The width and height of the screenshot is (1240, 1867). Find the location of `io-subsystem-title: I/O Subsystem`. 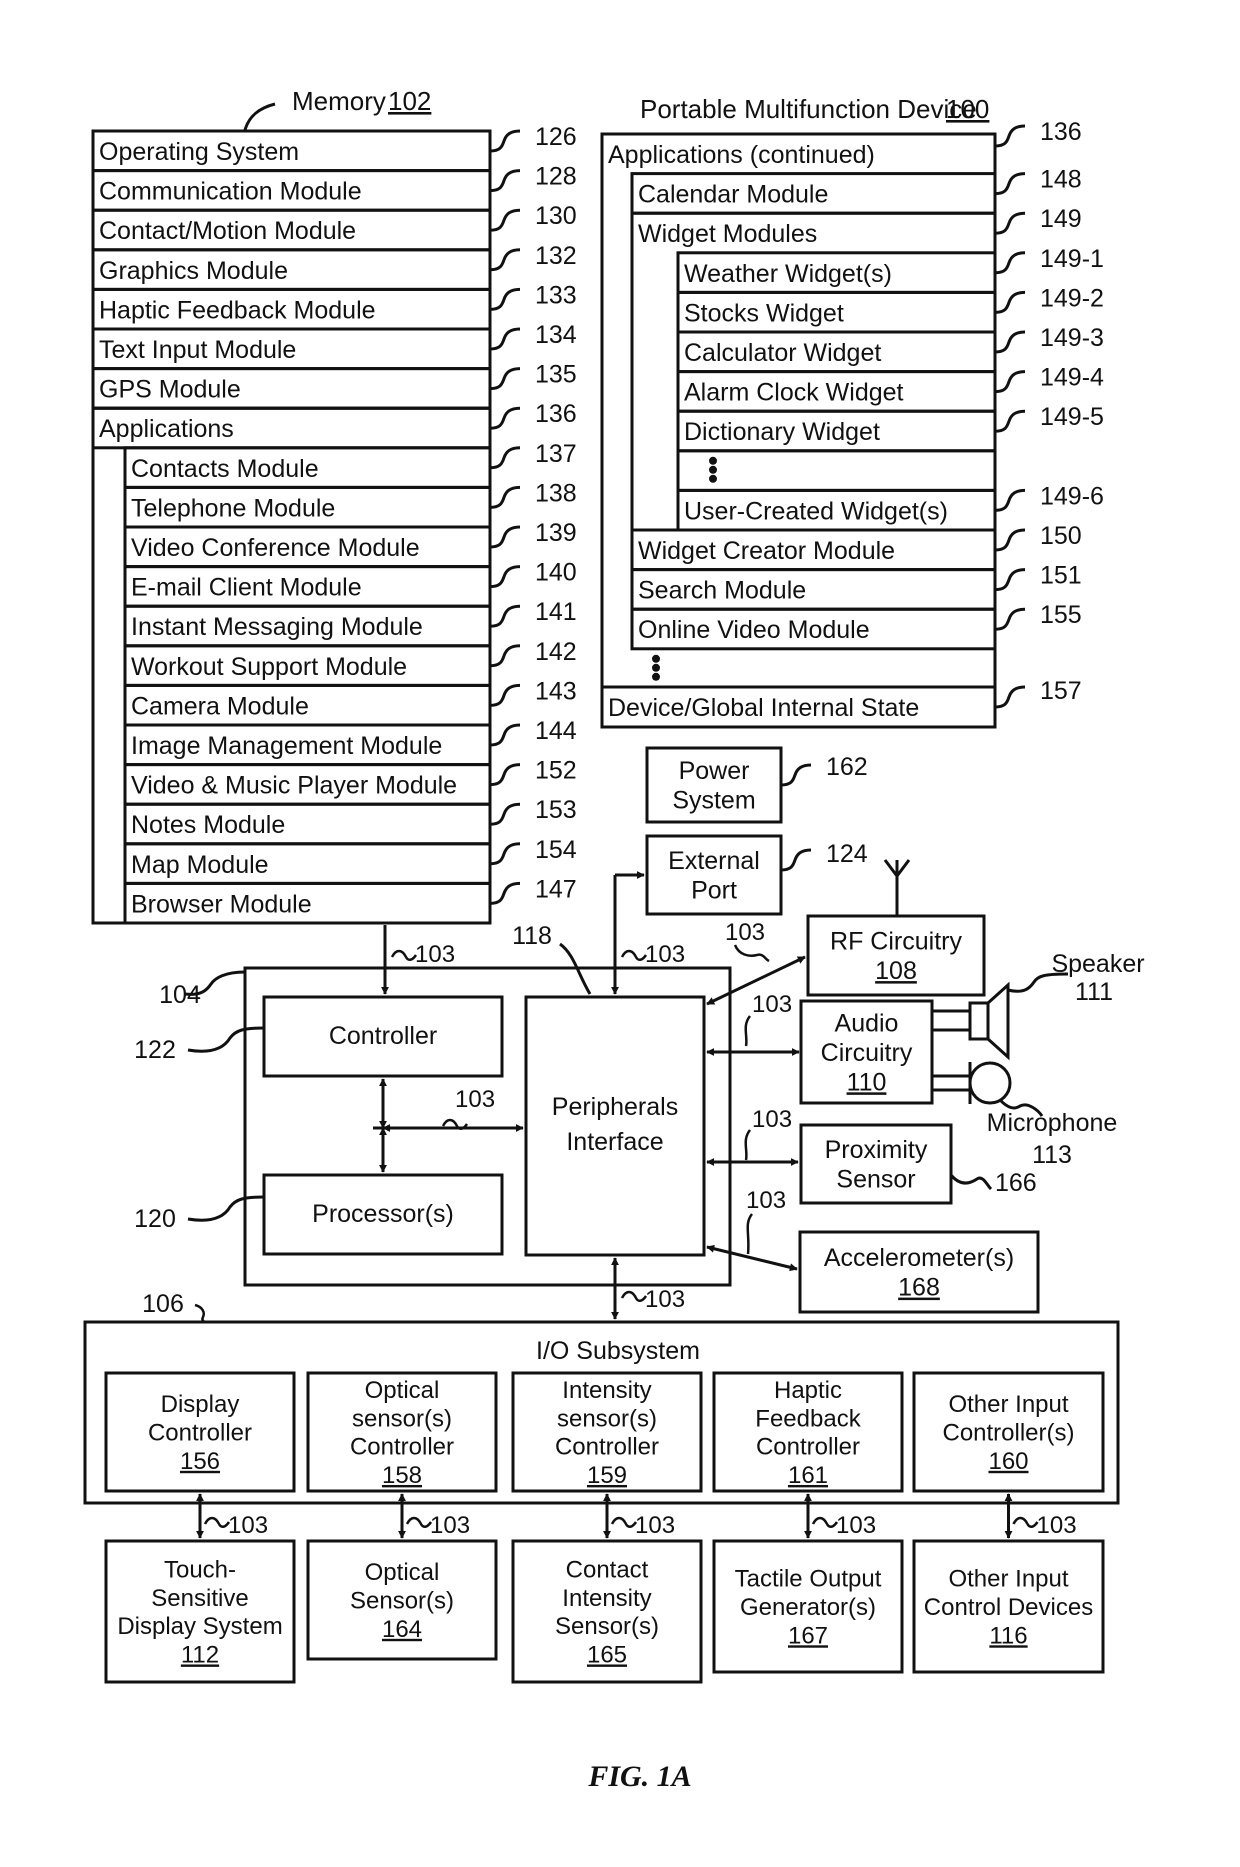

io-subsystem-title: I/O Subsystem is located at coordinates (618, 1351).